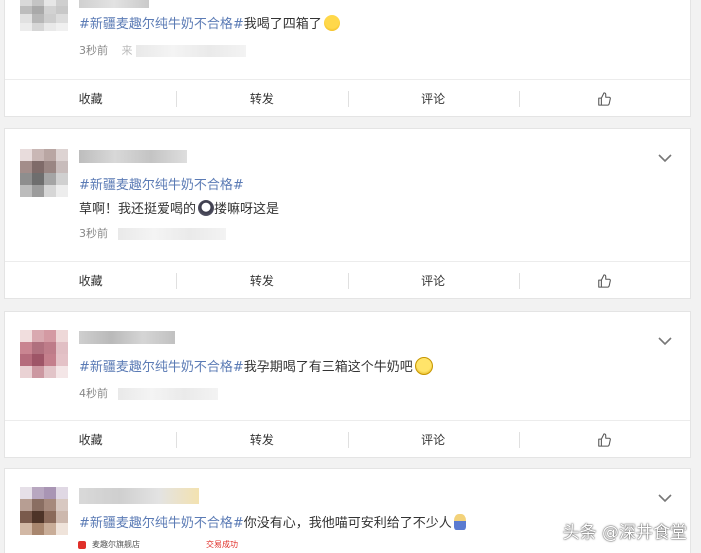  I want to click on shop-name: 麦趣尔旗舰店, so click(116, 544).